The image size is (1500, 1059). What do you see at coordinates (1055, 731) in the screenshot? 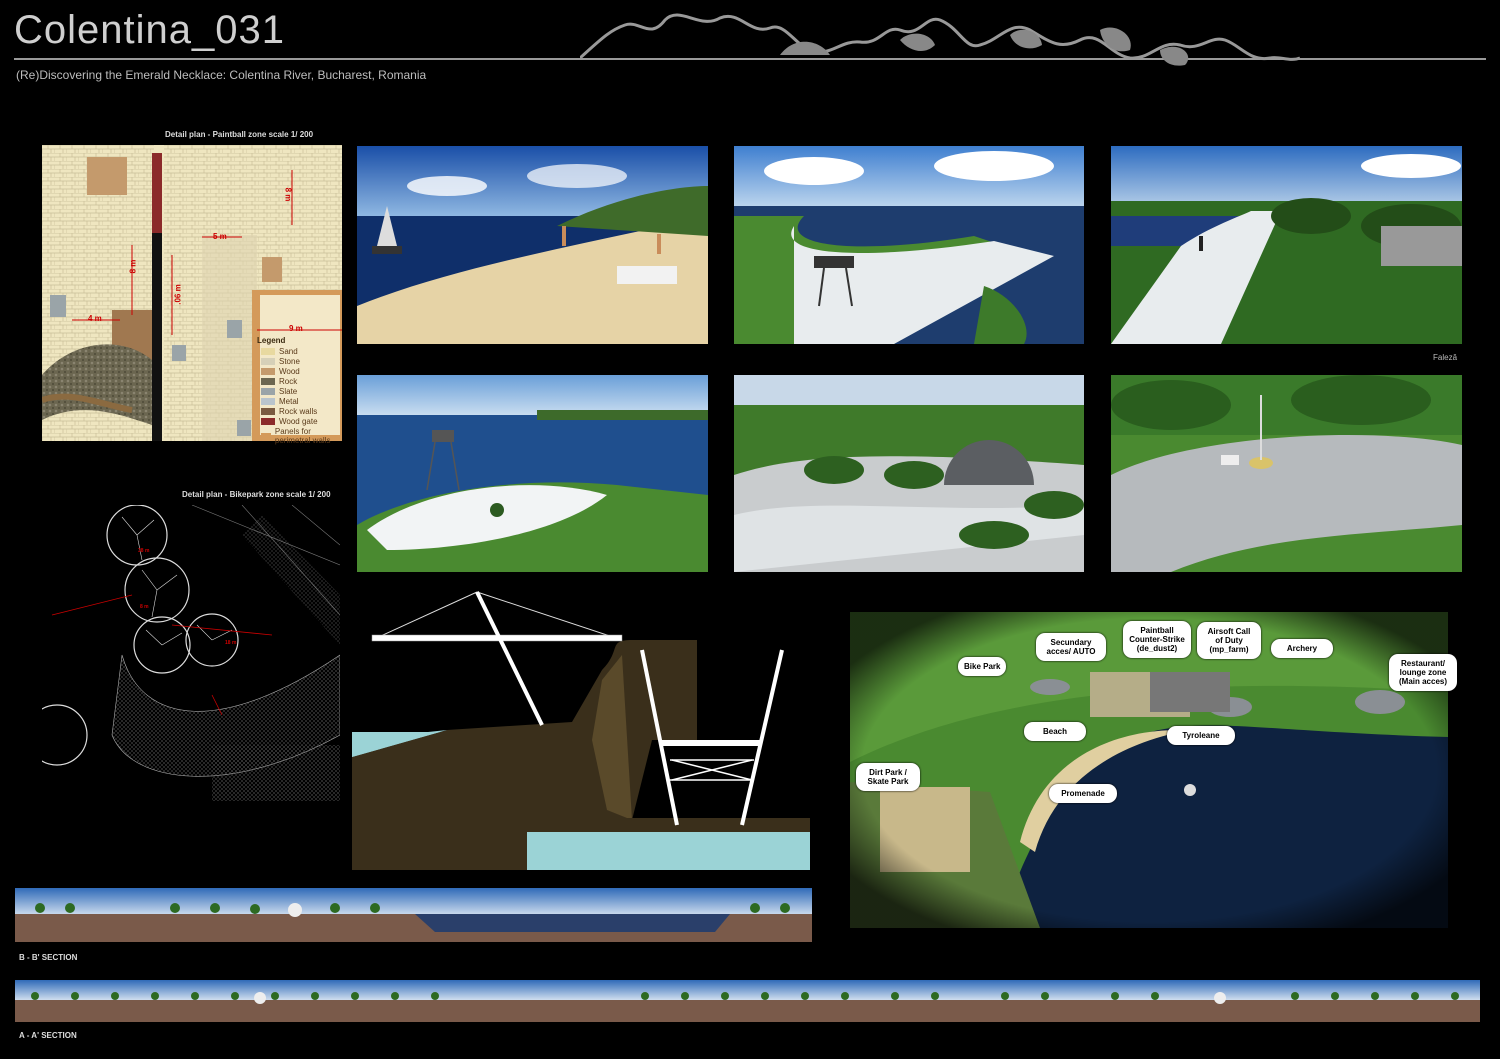
I see `masterplan-label-beach: Beach` at bounding box center [1055, 731].